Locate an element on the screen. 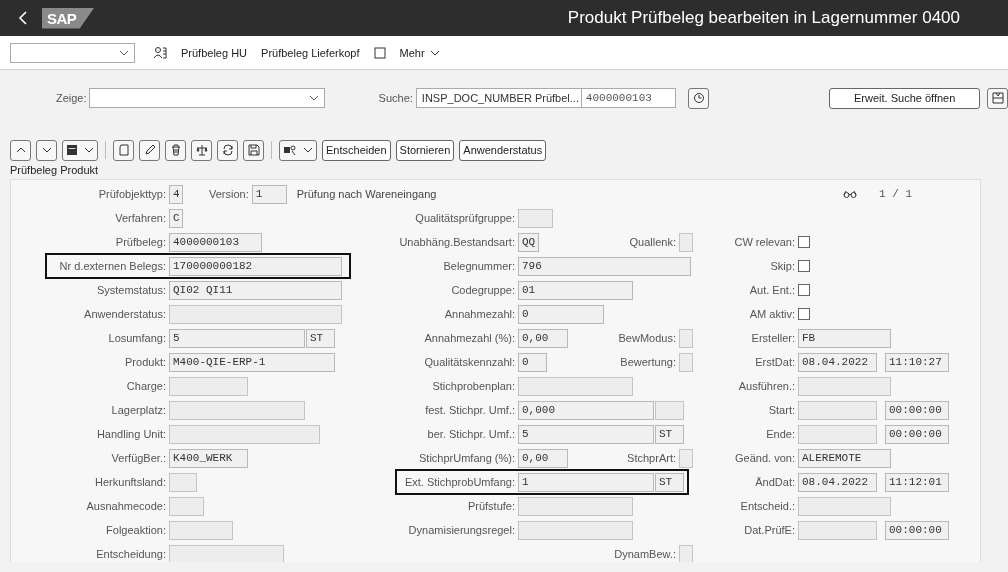 The height and width of the screenshot is (572, 1008). tools-menu-button is located at coordinates (298, 150).